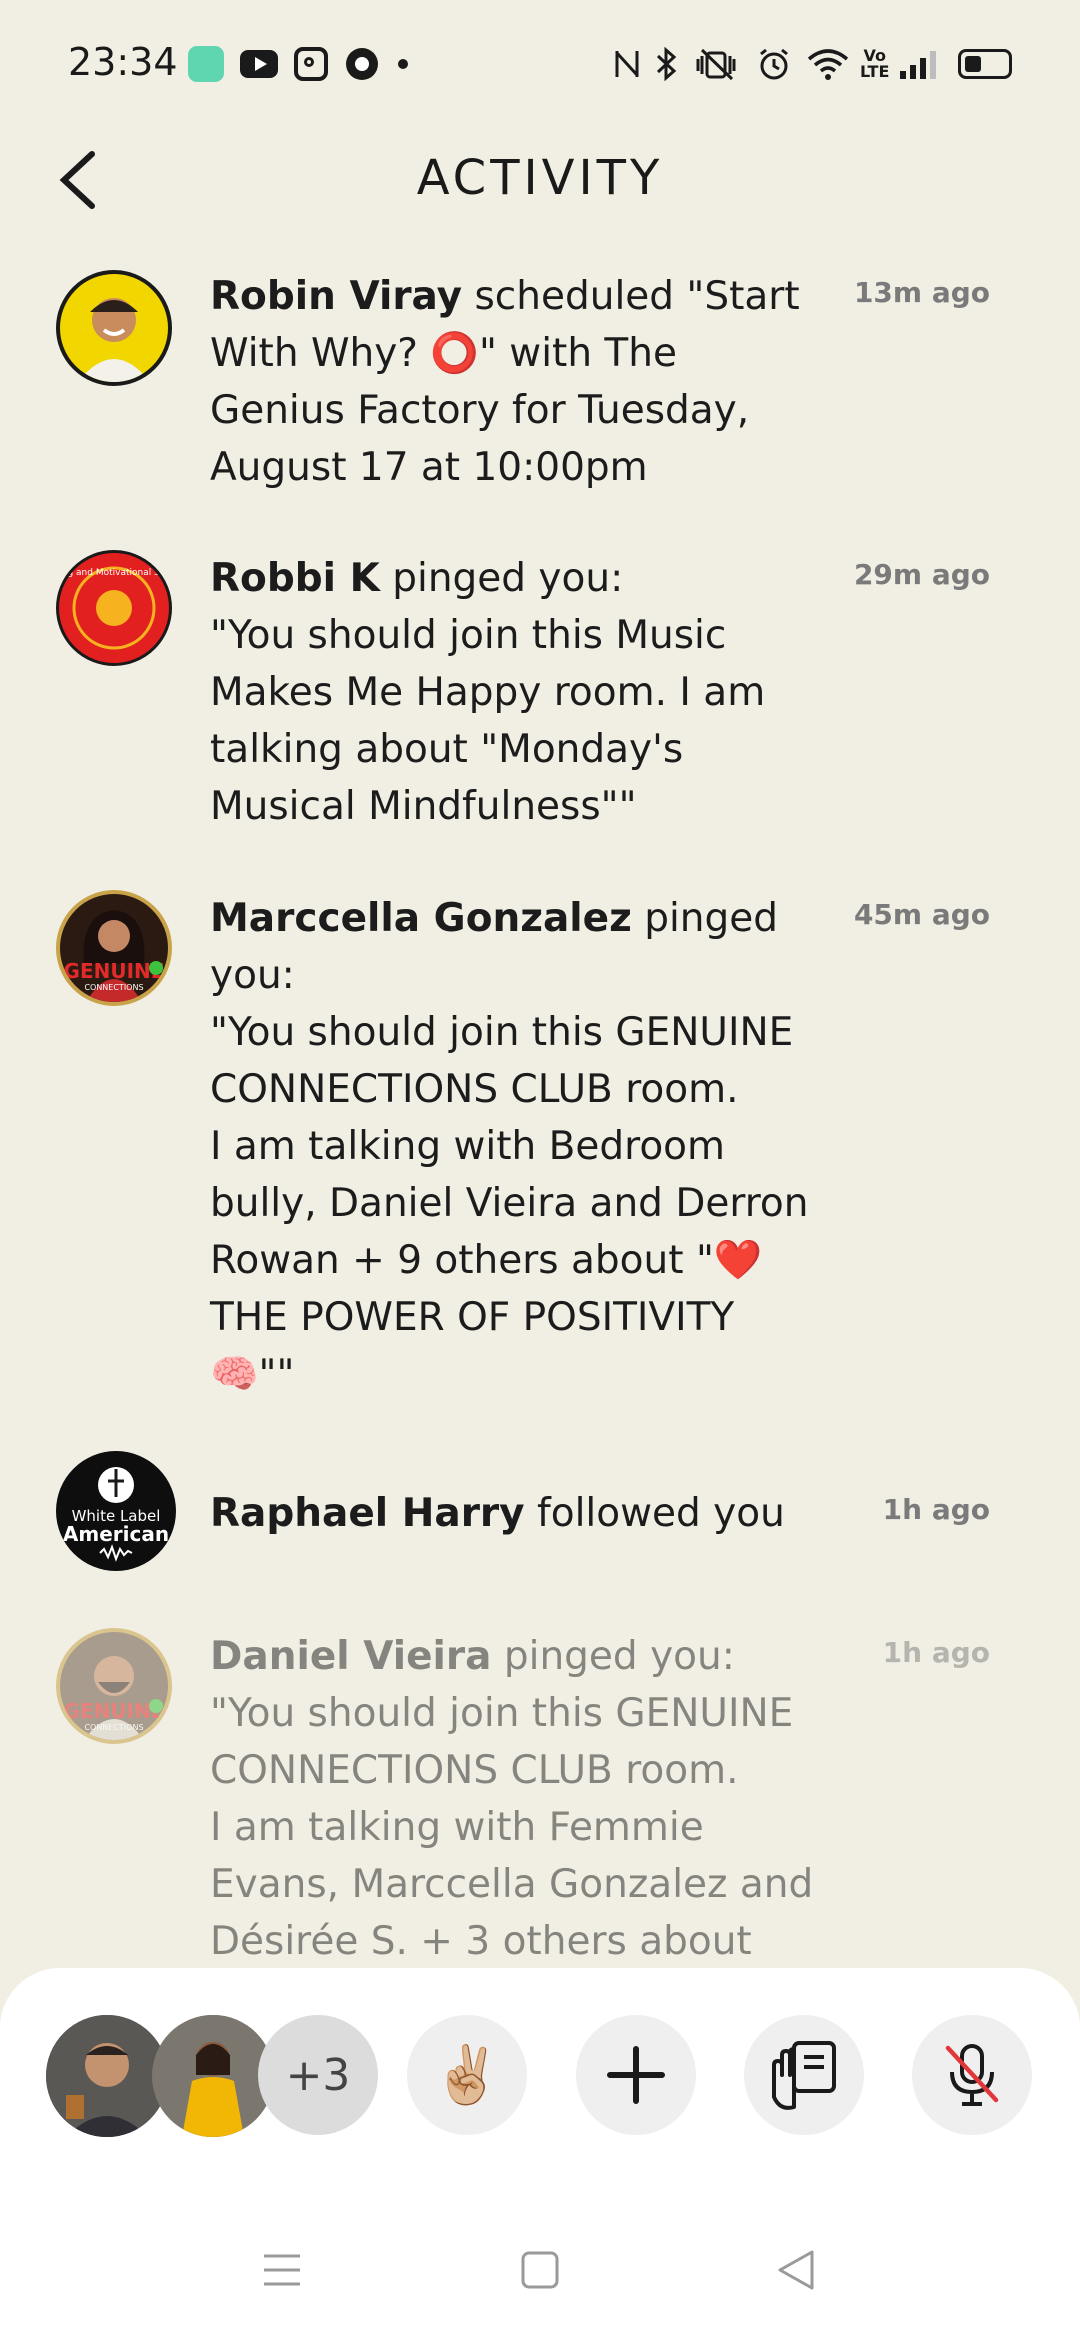 Image resolution: width=1080 pixels, height=2340 pixels. I want to click on user-name: Robbi K, so click(295, 578).